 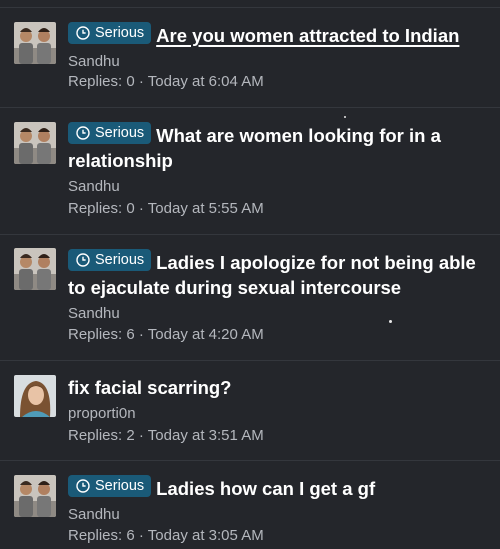 I want to click on thread-title-link: fix facial scarring?, so click(x=149, y=387).